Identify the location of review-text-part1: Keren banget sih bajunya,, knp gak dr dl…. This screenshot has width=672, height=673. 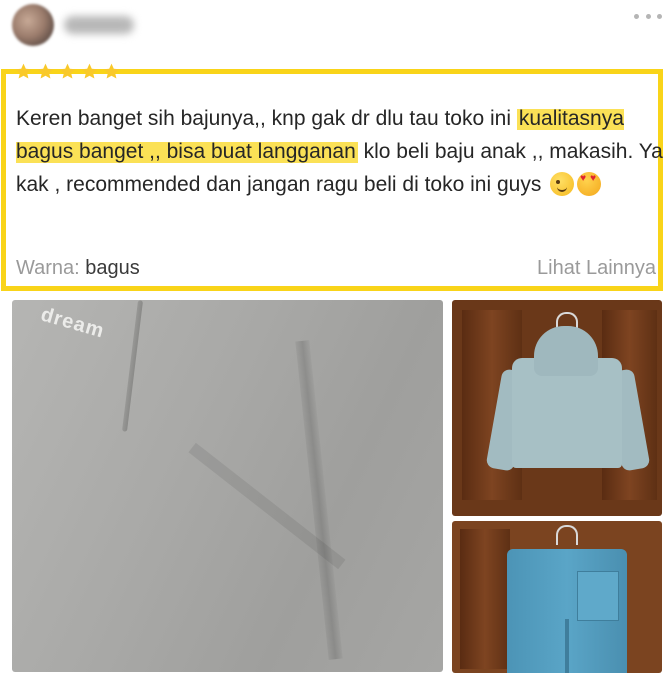
(263, 118).